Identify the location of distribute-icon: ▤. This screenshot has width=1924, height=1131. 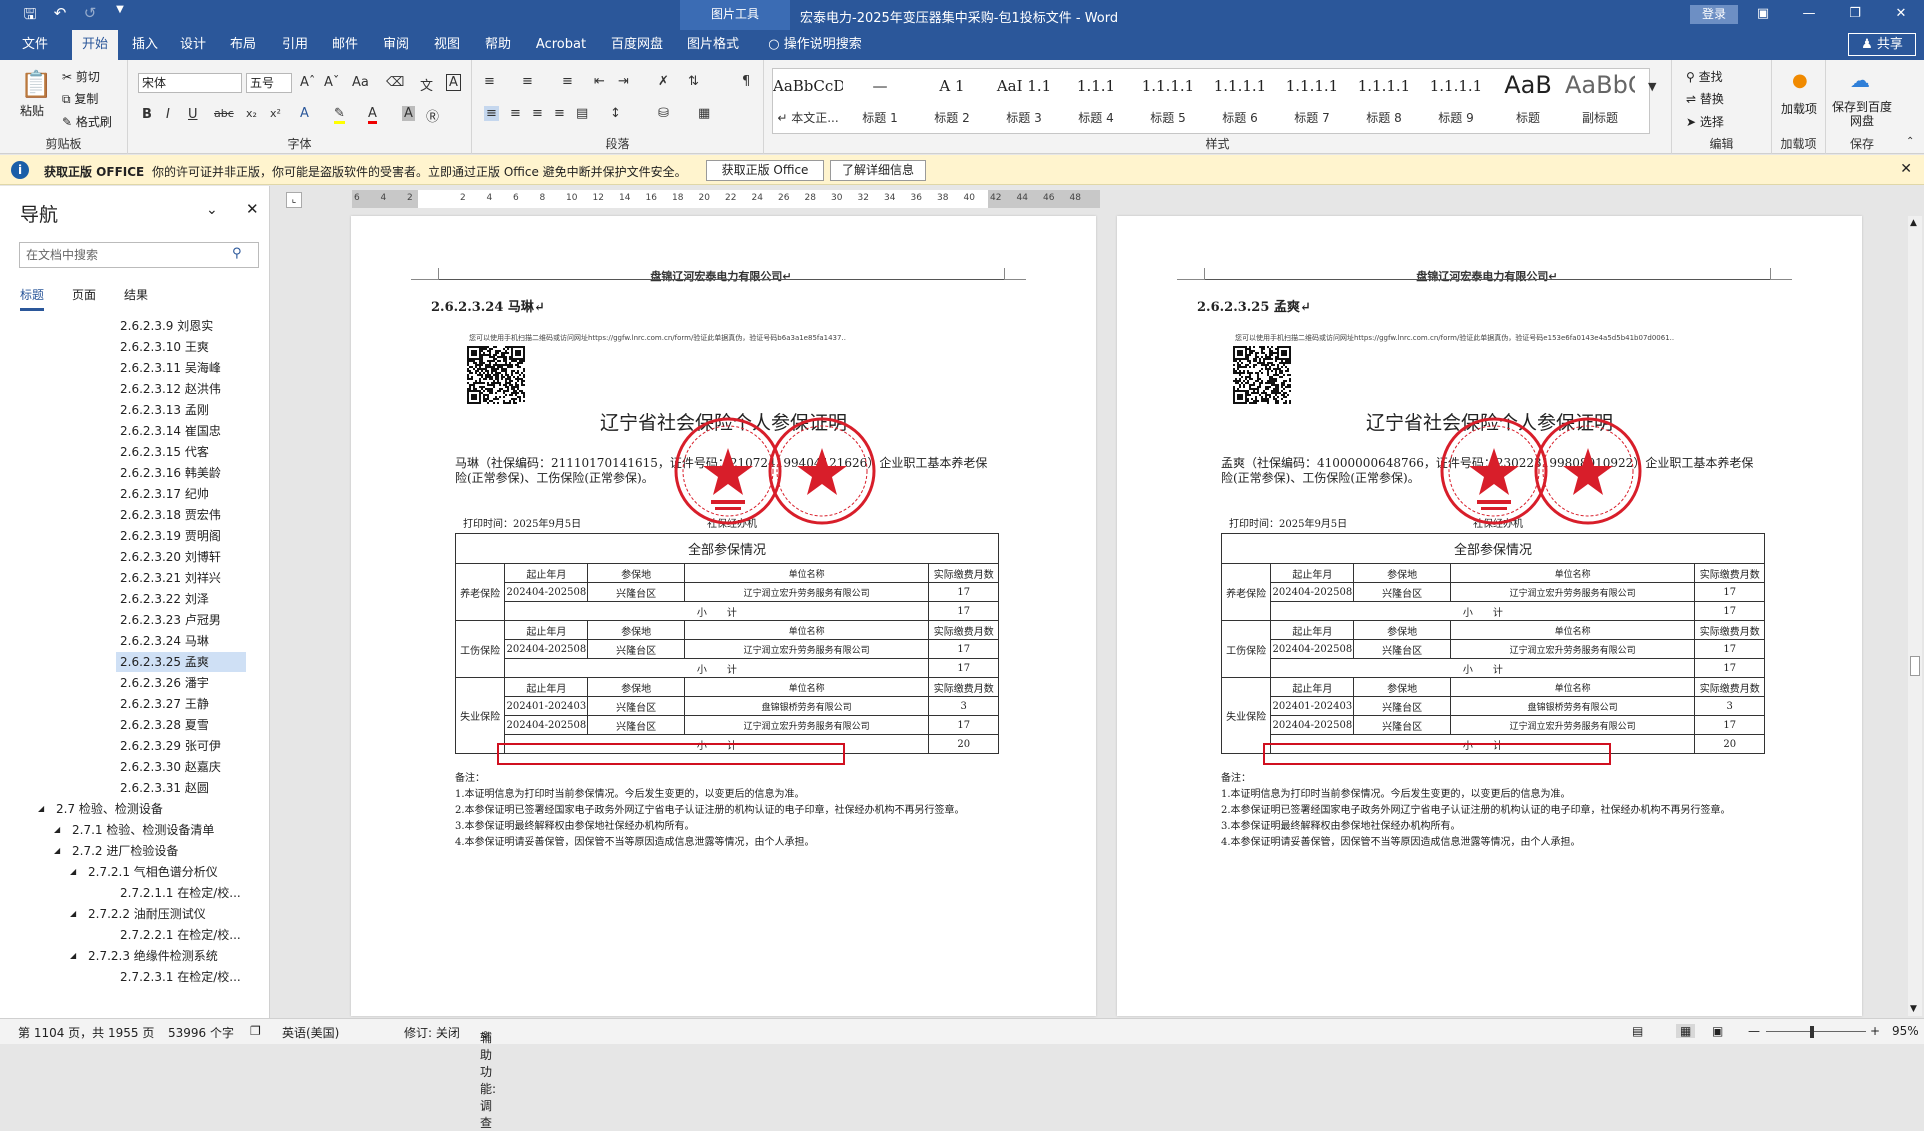
(582, 113).